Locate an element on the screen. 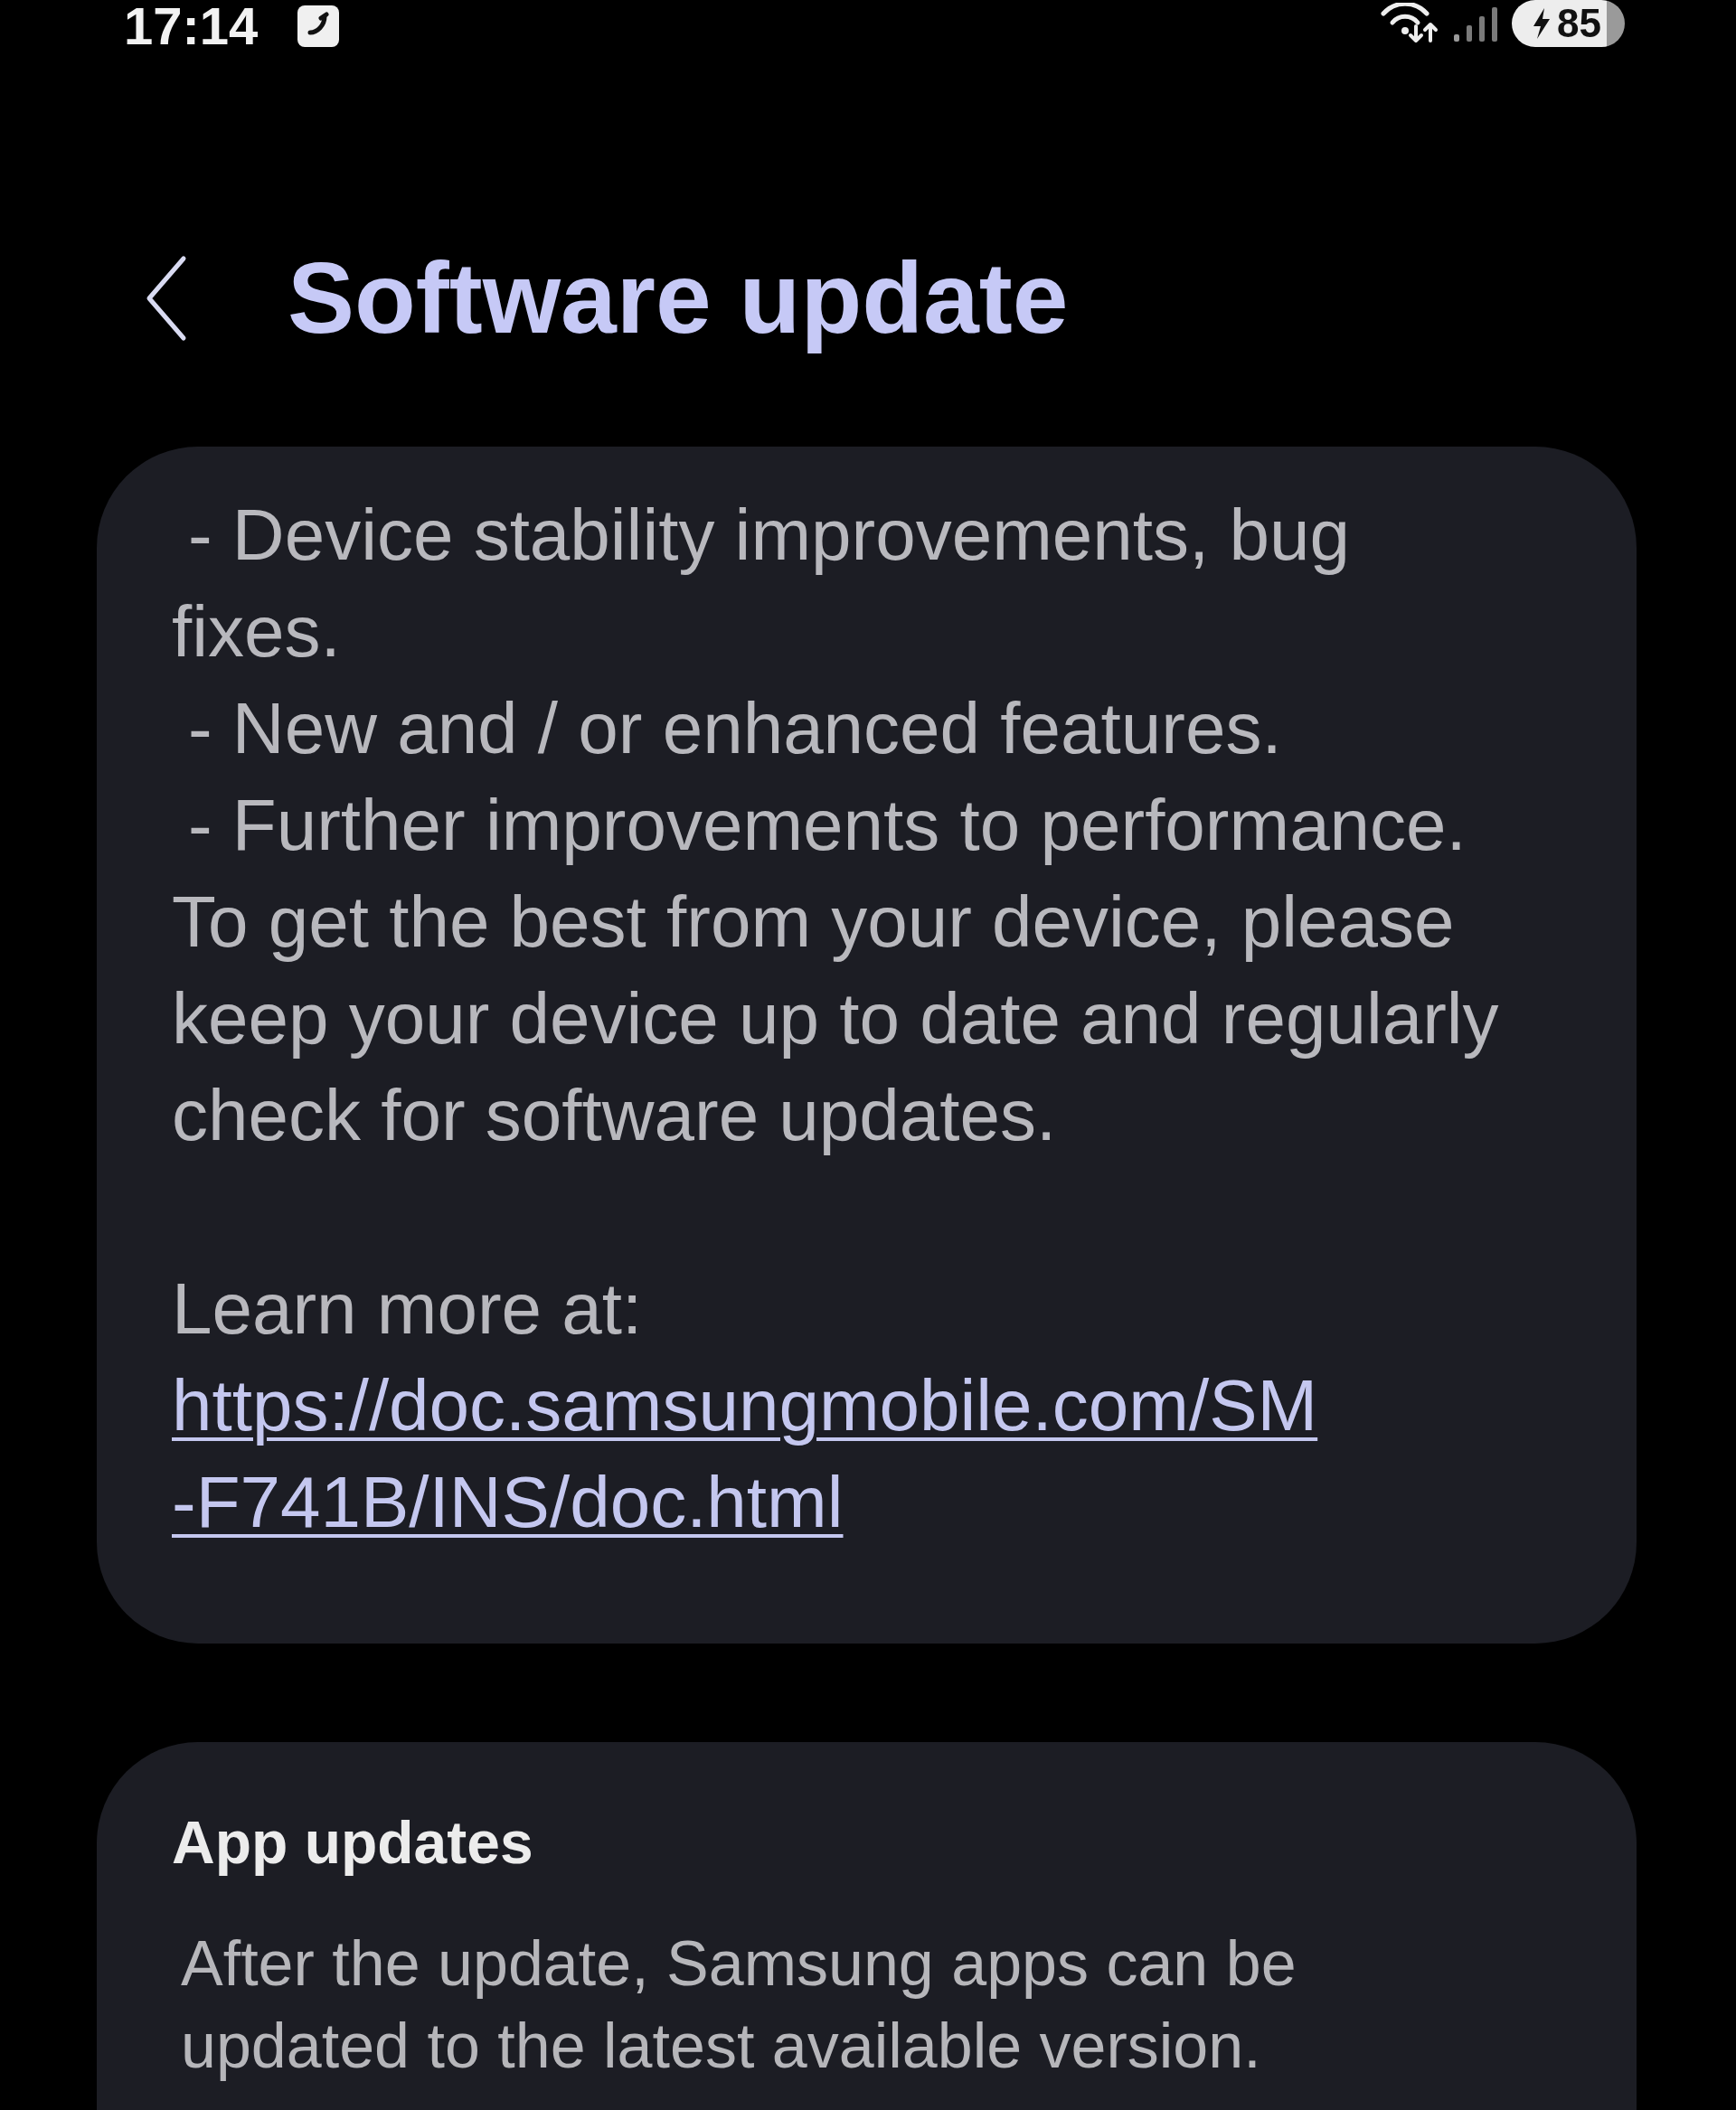 This screenshot has height=2110, width=1736. status-time: 17:14 is located at coordinates (191, 26).